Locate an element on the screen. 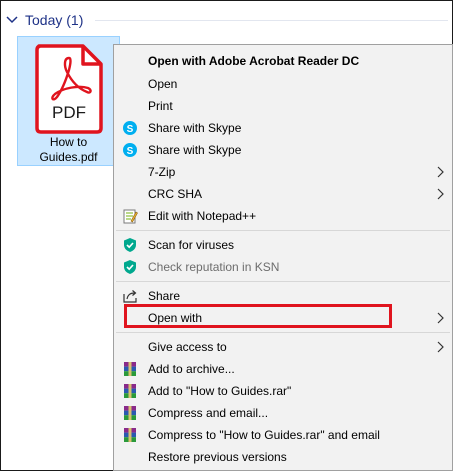 The width and height of the screenshot is (453, 471). file-item: PDF How to Guides.pdf is located at coordinates (68, 101).